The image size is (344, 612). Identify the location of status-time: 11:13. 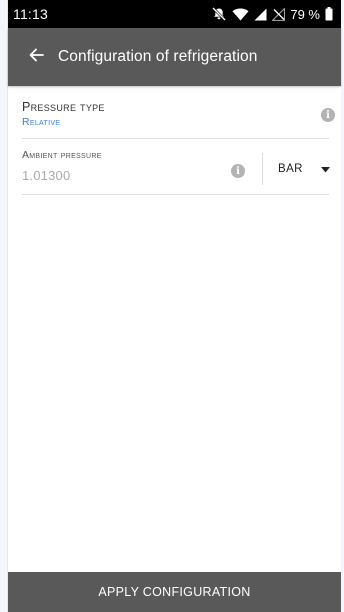
(30, 14).